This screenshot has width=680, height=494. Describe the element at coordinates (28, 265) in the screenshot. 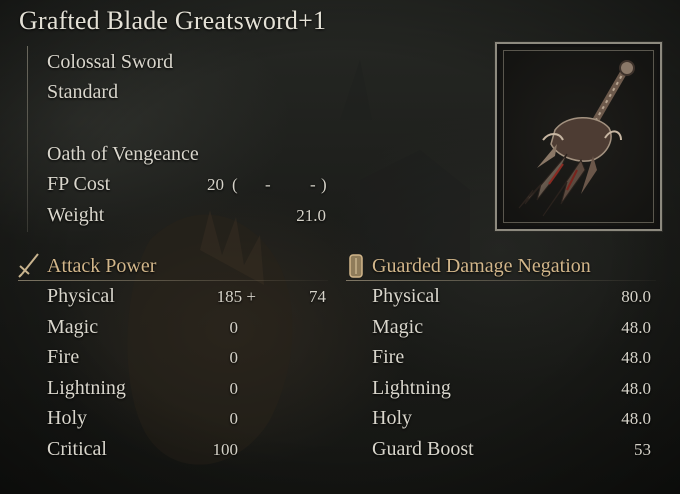

I see `sword-icon` at that location.